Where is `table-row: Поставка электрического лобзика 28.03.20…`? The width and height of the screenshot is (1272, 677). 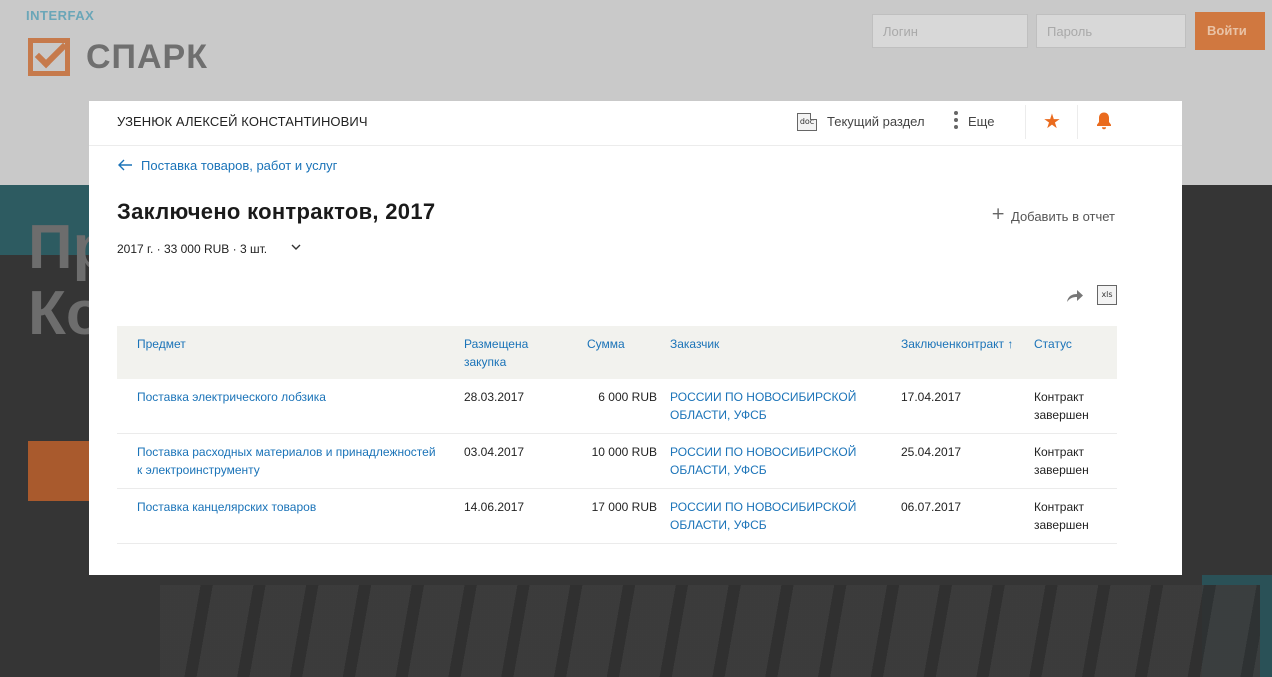
table-row: Поставка электрического лобзика 28.03.20… is located at coordinates (617, 406).